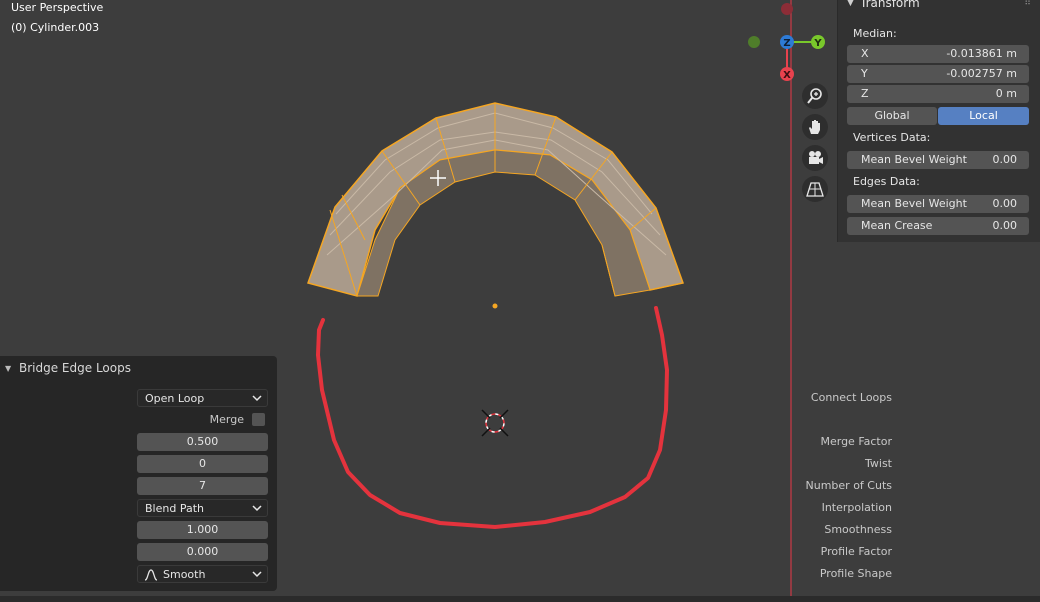 The image size is (1040, 602). I want to click on edges-data-label: Edges Data:, so click(886, 181).